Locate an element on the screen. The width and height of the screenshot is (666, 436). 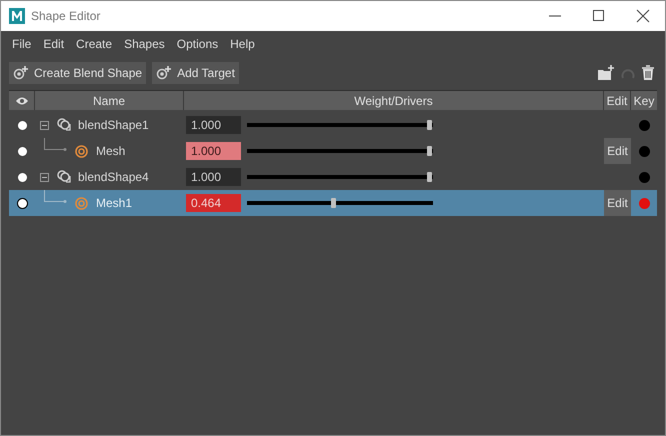
shapes-add-icon is located at coordinates (21, 73).